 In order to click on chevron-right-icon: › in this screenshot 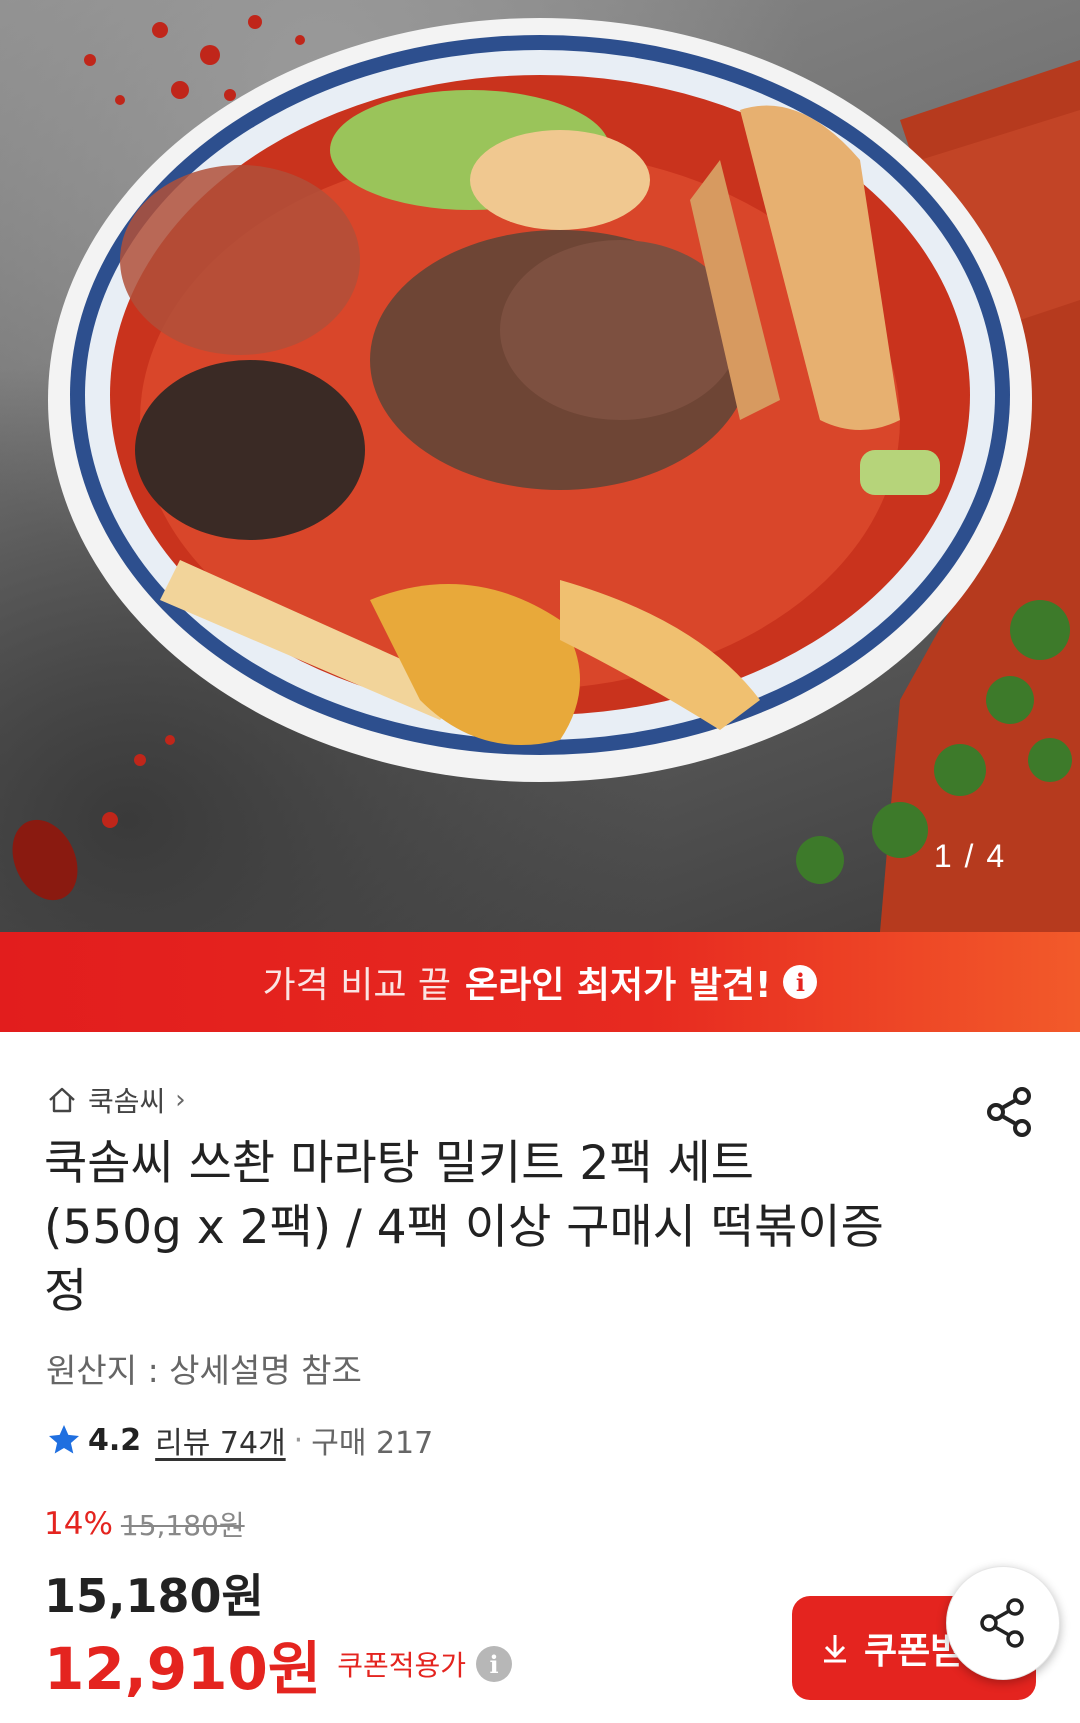, I will do `click(180, 1100)`.